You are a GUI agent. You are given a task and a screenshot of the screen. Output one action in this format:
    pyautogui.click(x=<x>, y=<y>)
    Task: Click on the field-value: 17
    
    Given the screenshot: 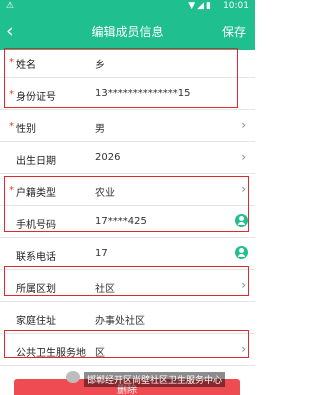 What is the action you would take?
    pyautogui.click(x=101, y=253)
    